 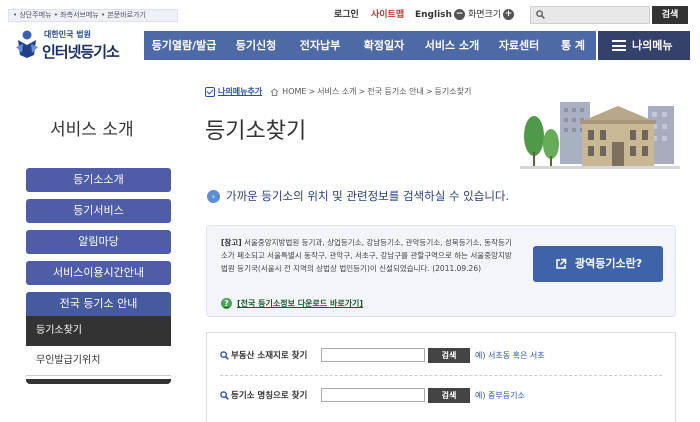 What do you see at coordinates (485, 15) in the screenshot?
I see `screen-size-label: 화면크기` at bounding box center [485, 15].